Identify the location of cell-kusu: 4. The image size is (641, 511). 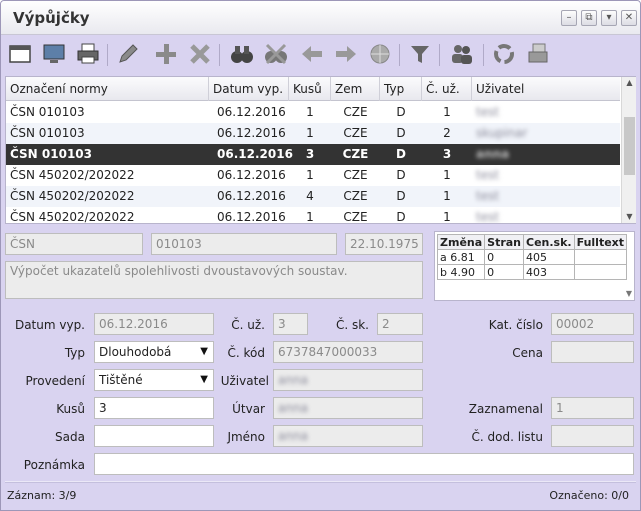
(310, 196).